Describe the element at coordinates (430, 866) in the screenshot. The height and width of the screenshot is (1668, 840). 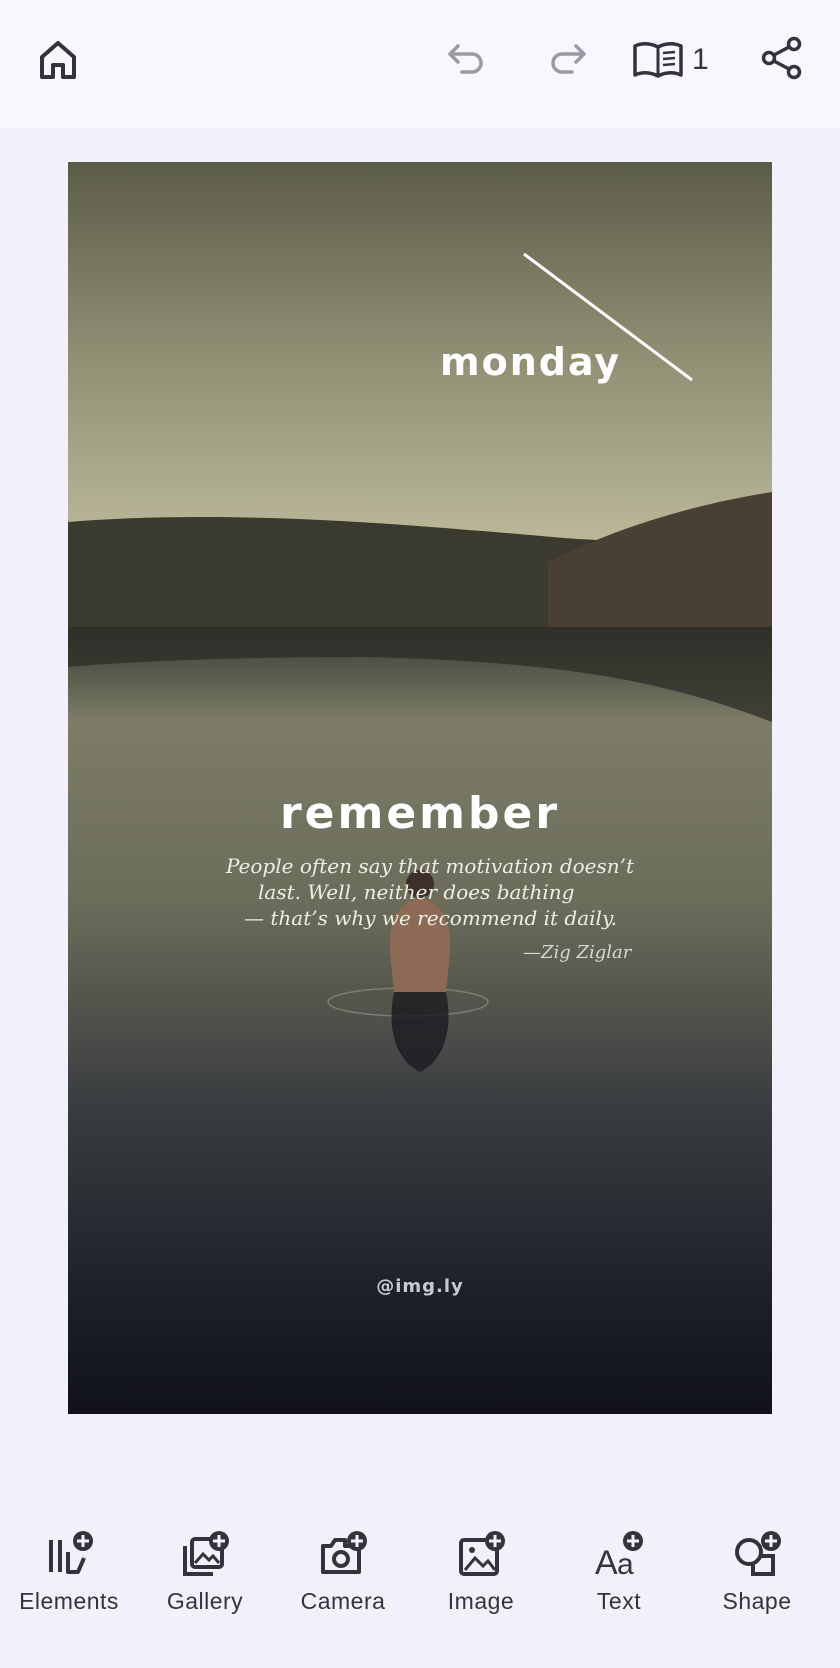
I see `quote-line-1: People often say that motivation doesn’t` at that location.